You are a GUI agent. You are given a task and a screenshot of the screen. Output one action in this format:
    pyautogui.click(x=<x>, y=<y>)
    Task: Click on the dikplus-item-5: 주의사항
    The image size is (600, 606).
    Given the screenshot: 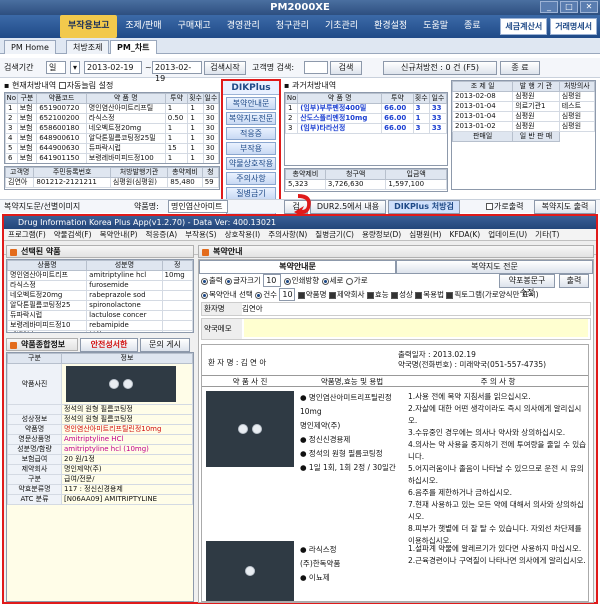 What is the action you would take?
    pyautogui.click(x=251, y=178)
    